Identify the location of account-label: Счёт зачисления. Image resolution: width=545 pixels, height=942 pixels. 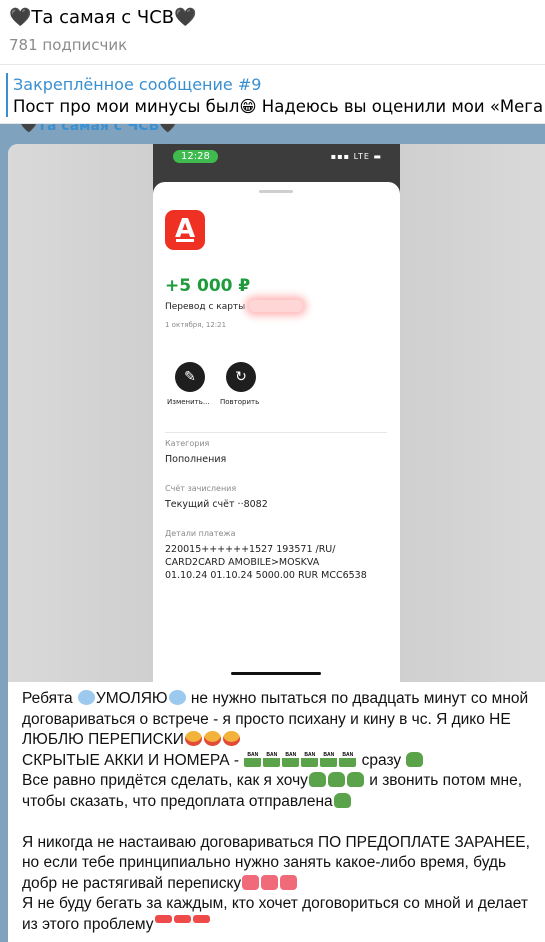
(201, 488).